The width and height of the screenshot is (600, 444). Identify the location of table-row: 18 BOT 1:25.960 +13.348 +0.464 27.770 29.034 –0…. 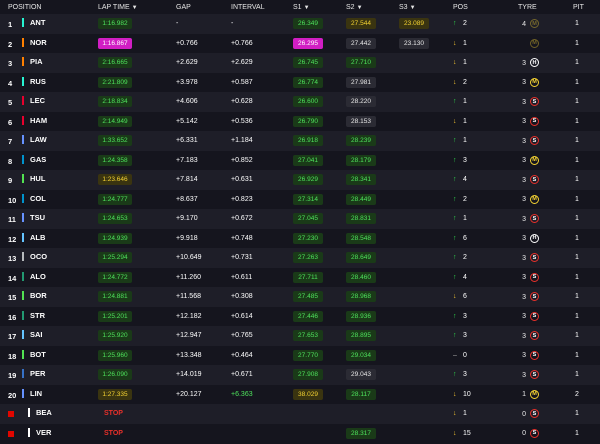
(300, 355).